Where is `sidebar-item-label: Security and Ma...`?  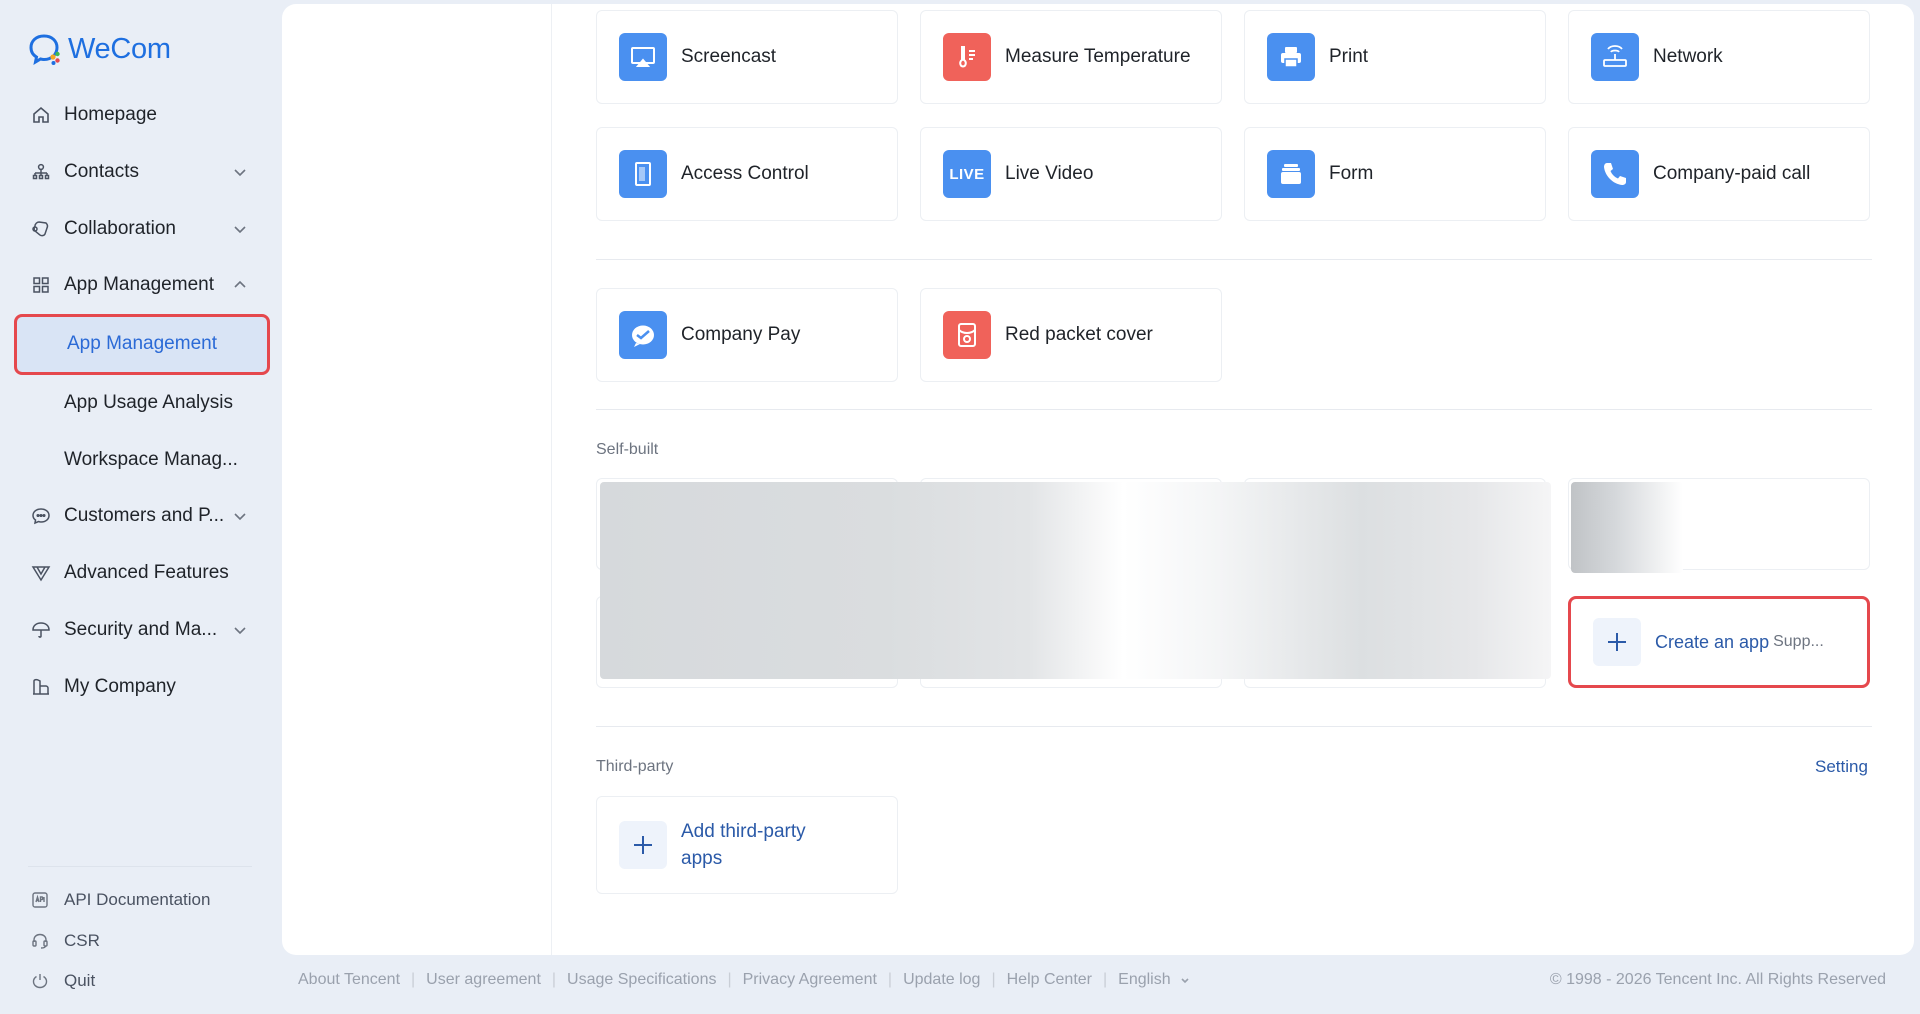 sidebar-item-label: Security and Ma... is located at coordinates (141, 629).